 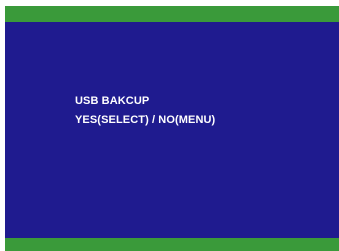 I want to click on bottom-green-bar, so click(x=172, y=244).